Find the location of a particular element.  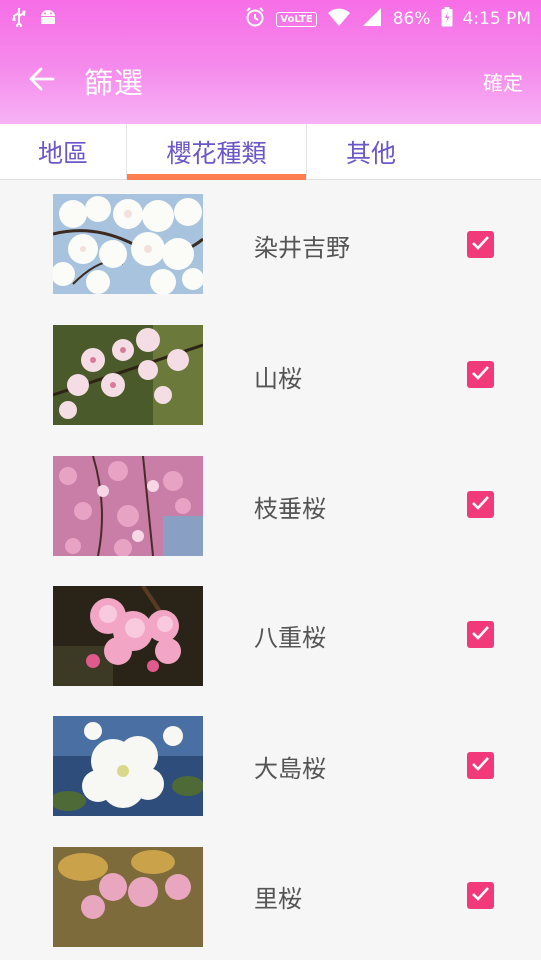

arrow-back-icon is located at coordinates (42, 81).